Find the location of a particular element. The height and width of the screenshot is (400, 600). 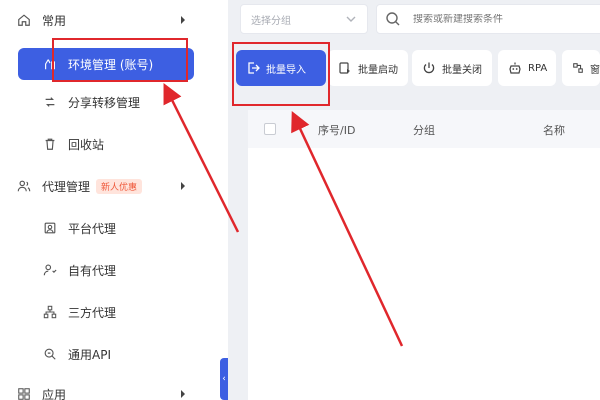

search-api-icon is located at coordinates (50, 354).